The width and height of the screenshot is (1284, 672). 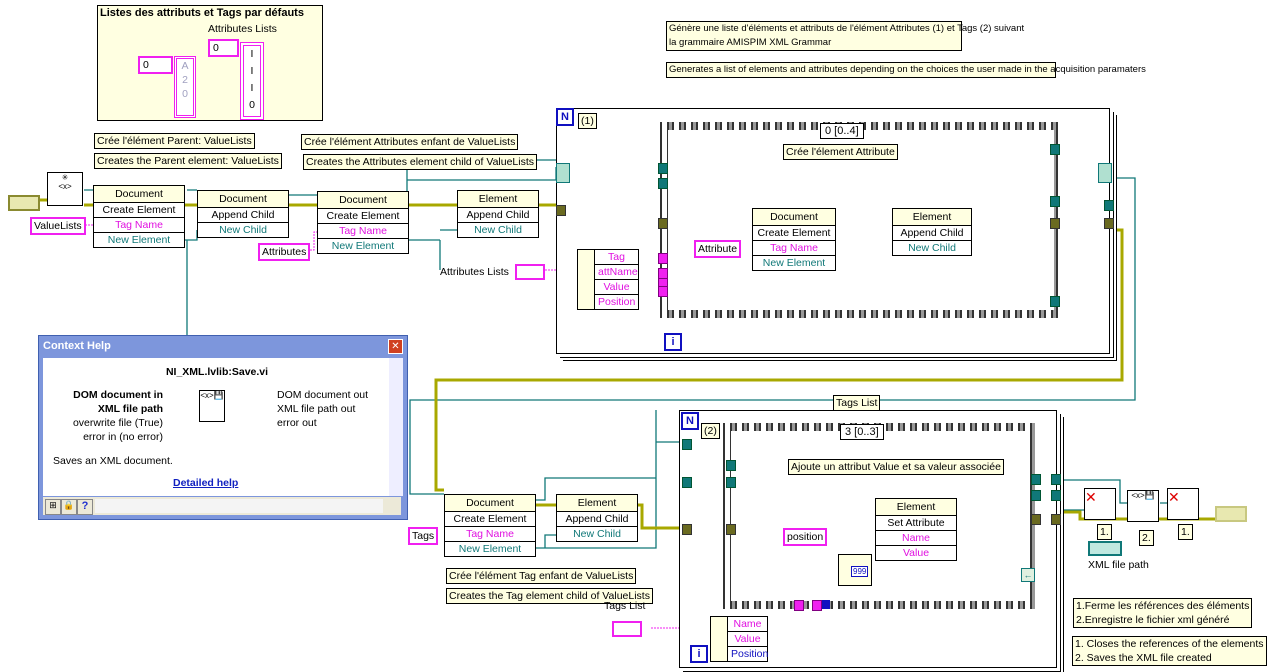 What do you see at coordinates (1118, 565) in the screenshot?
I see `xml-file-path-label: XML file path` at bounding box center [1118, 565].